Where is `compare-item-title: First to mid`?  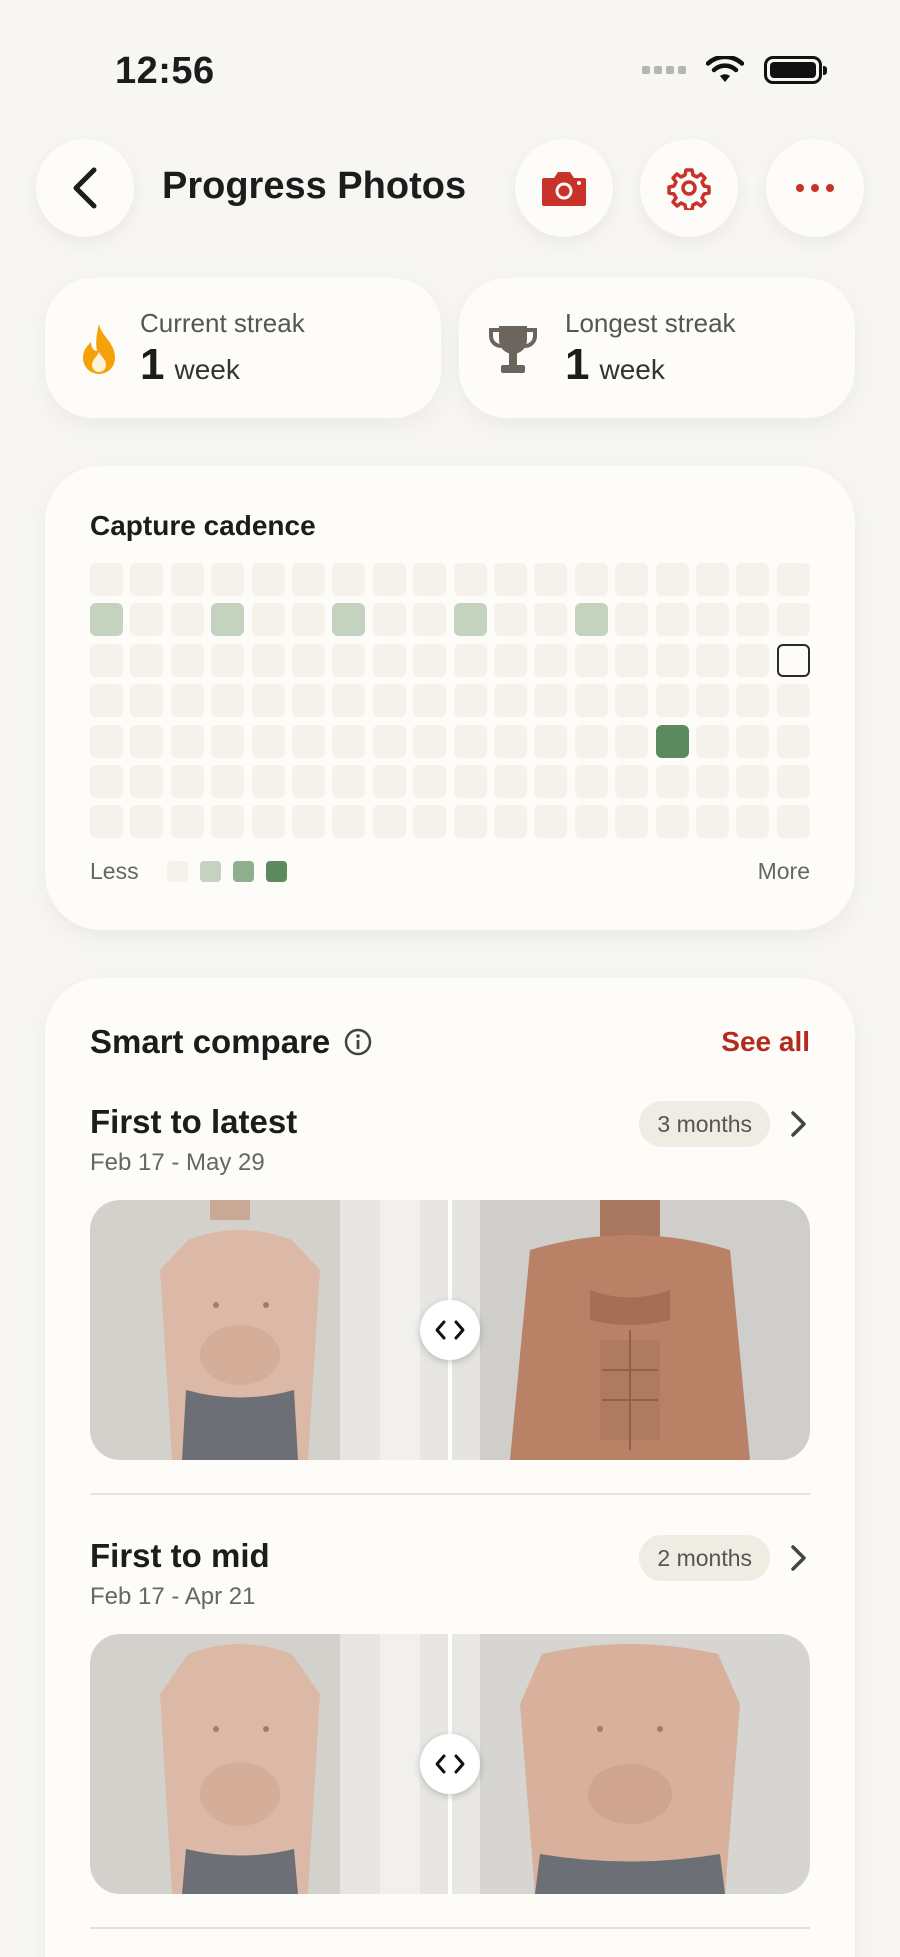 compare-item-title: First to mid is located at coordinates (180, 1555).